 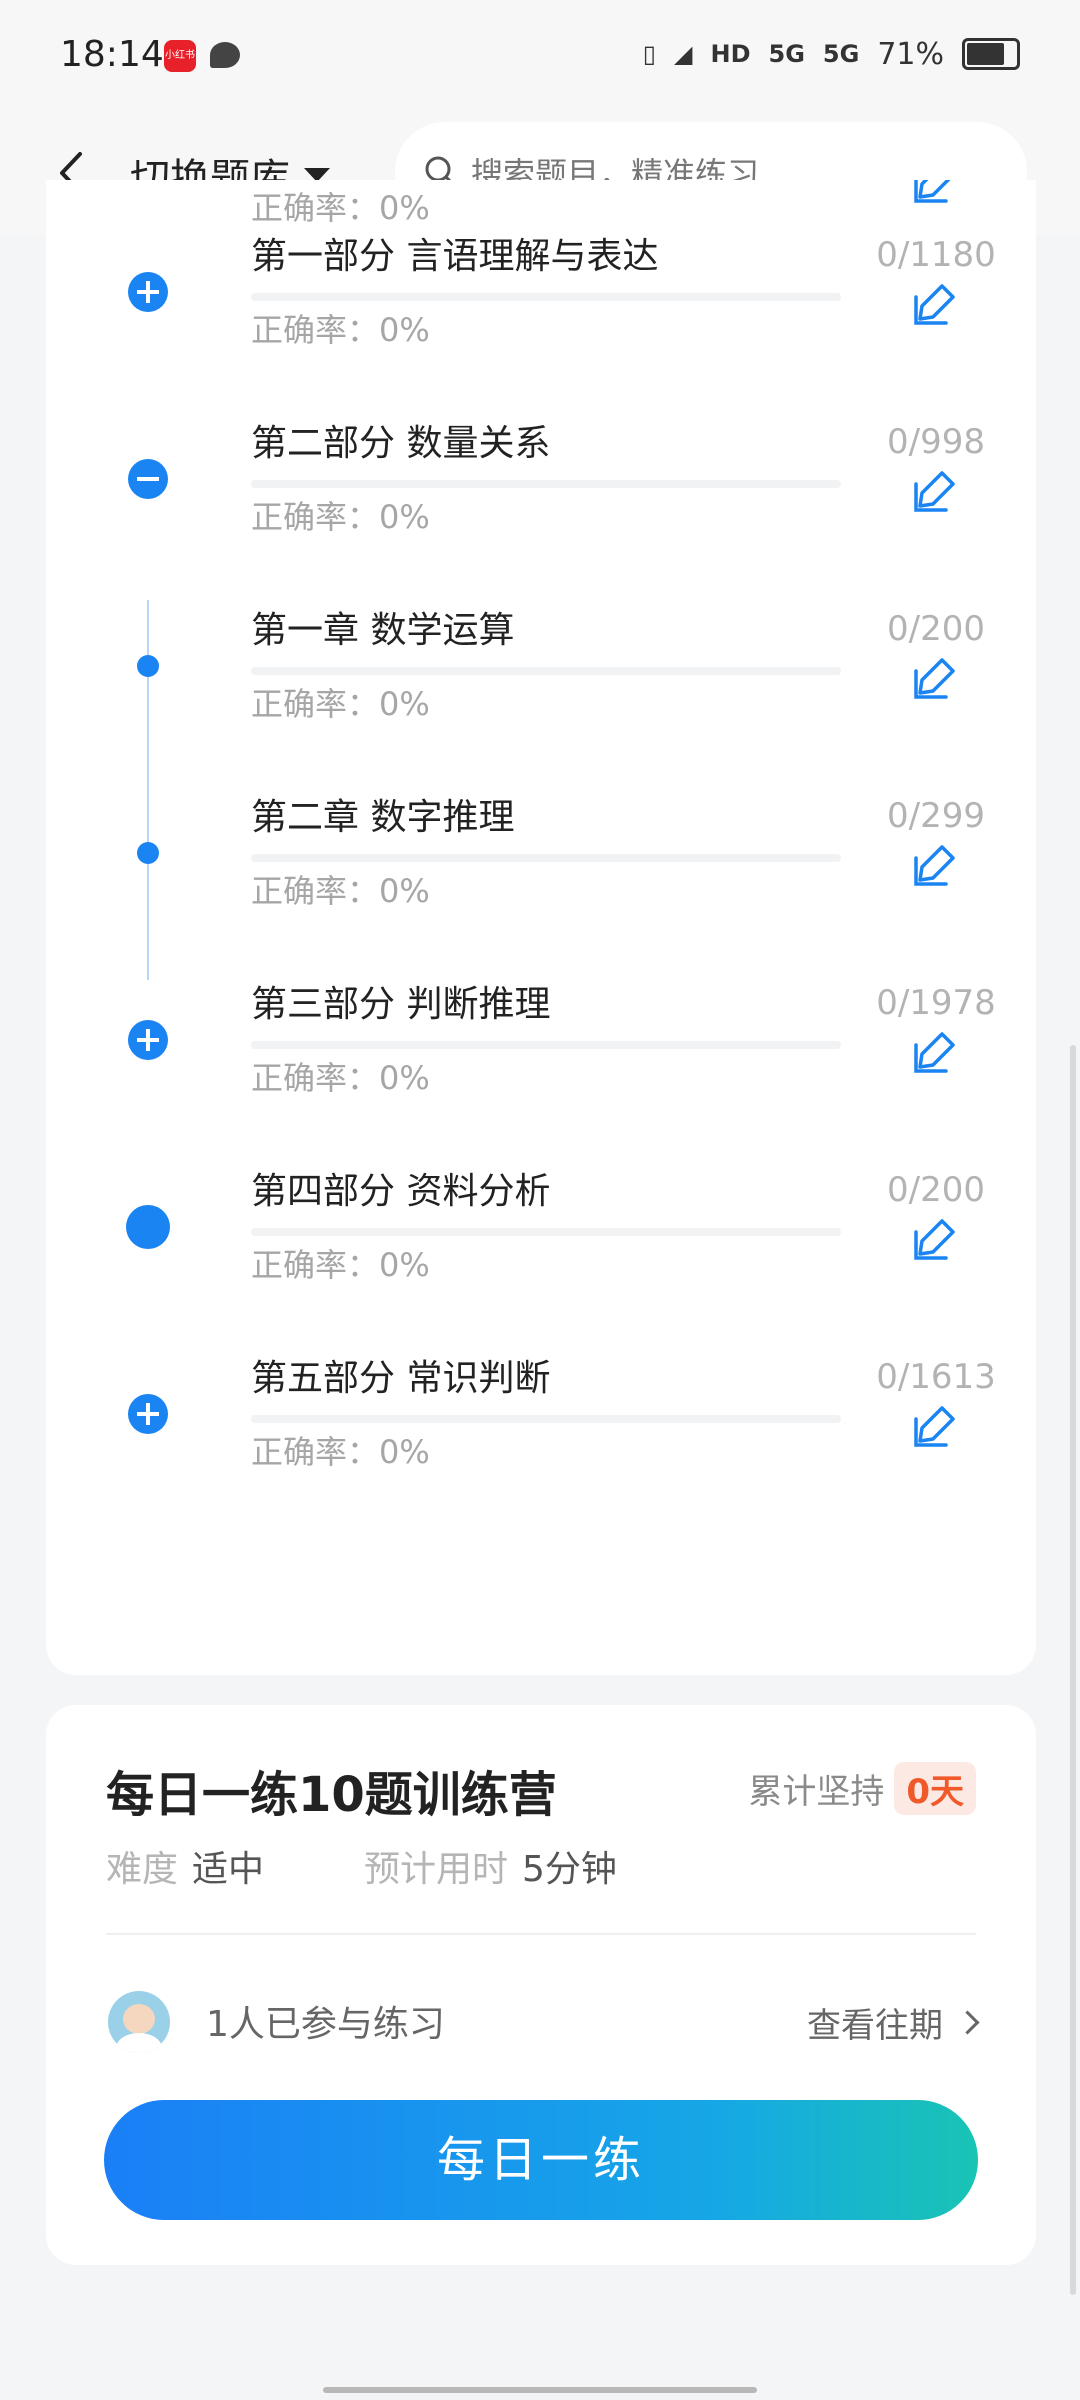 I want to click on chapter-row: 第五部分 常识判断 正确率：0% 0/1613, so click(x=541, y=1430).